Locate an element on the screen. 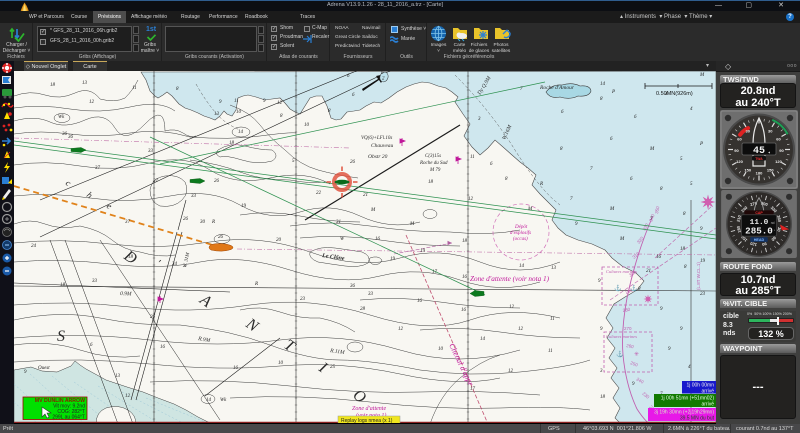 Image resolution: width=800 pixels, height=433 pixels. svg-text: Zone d'attente is located at coordinates (369, 409).